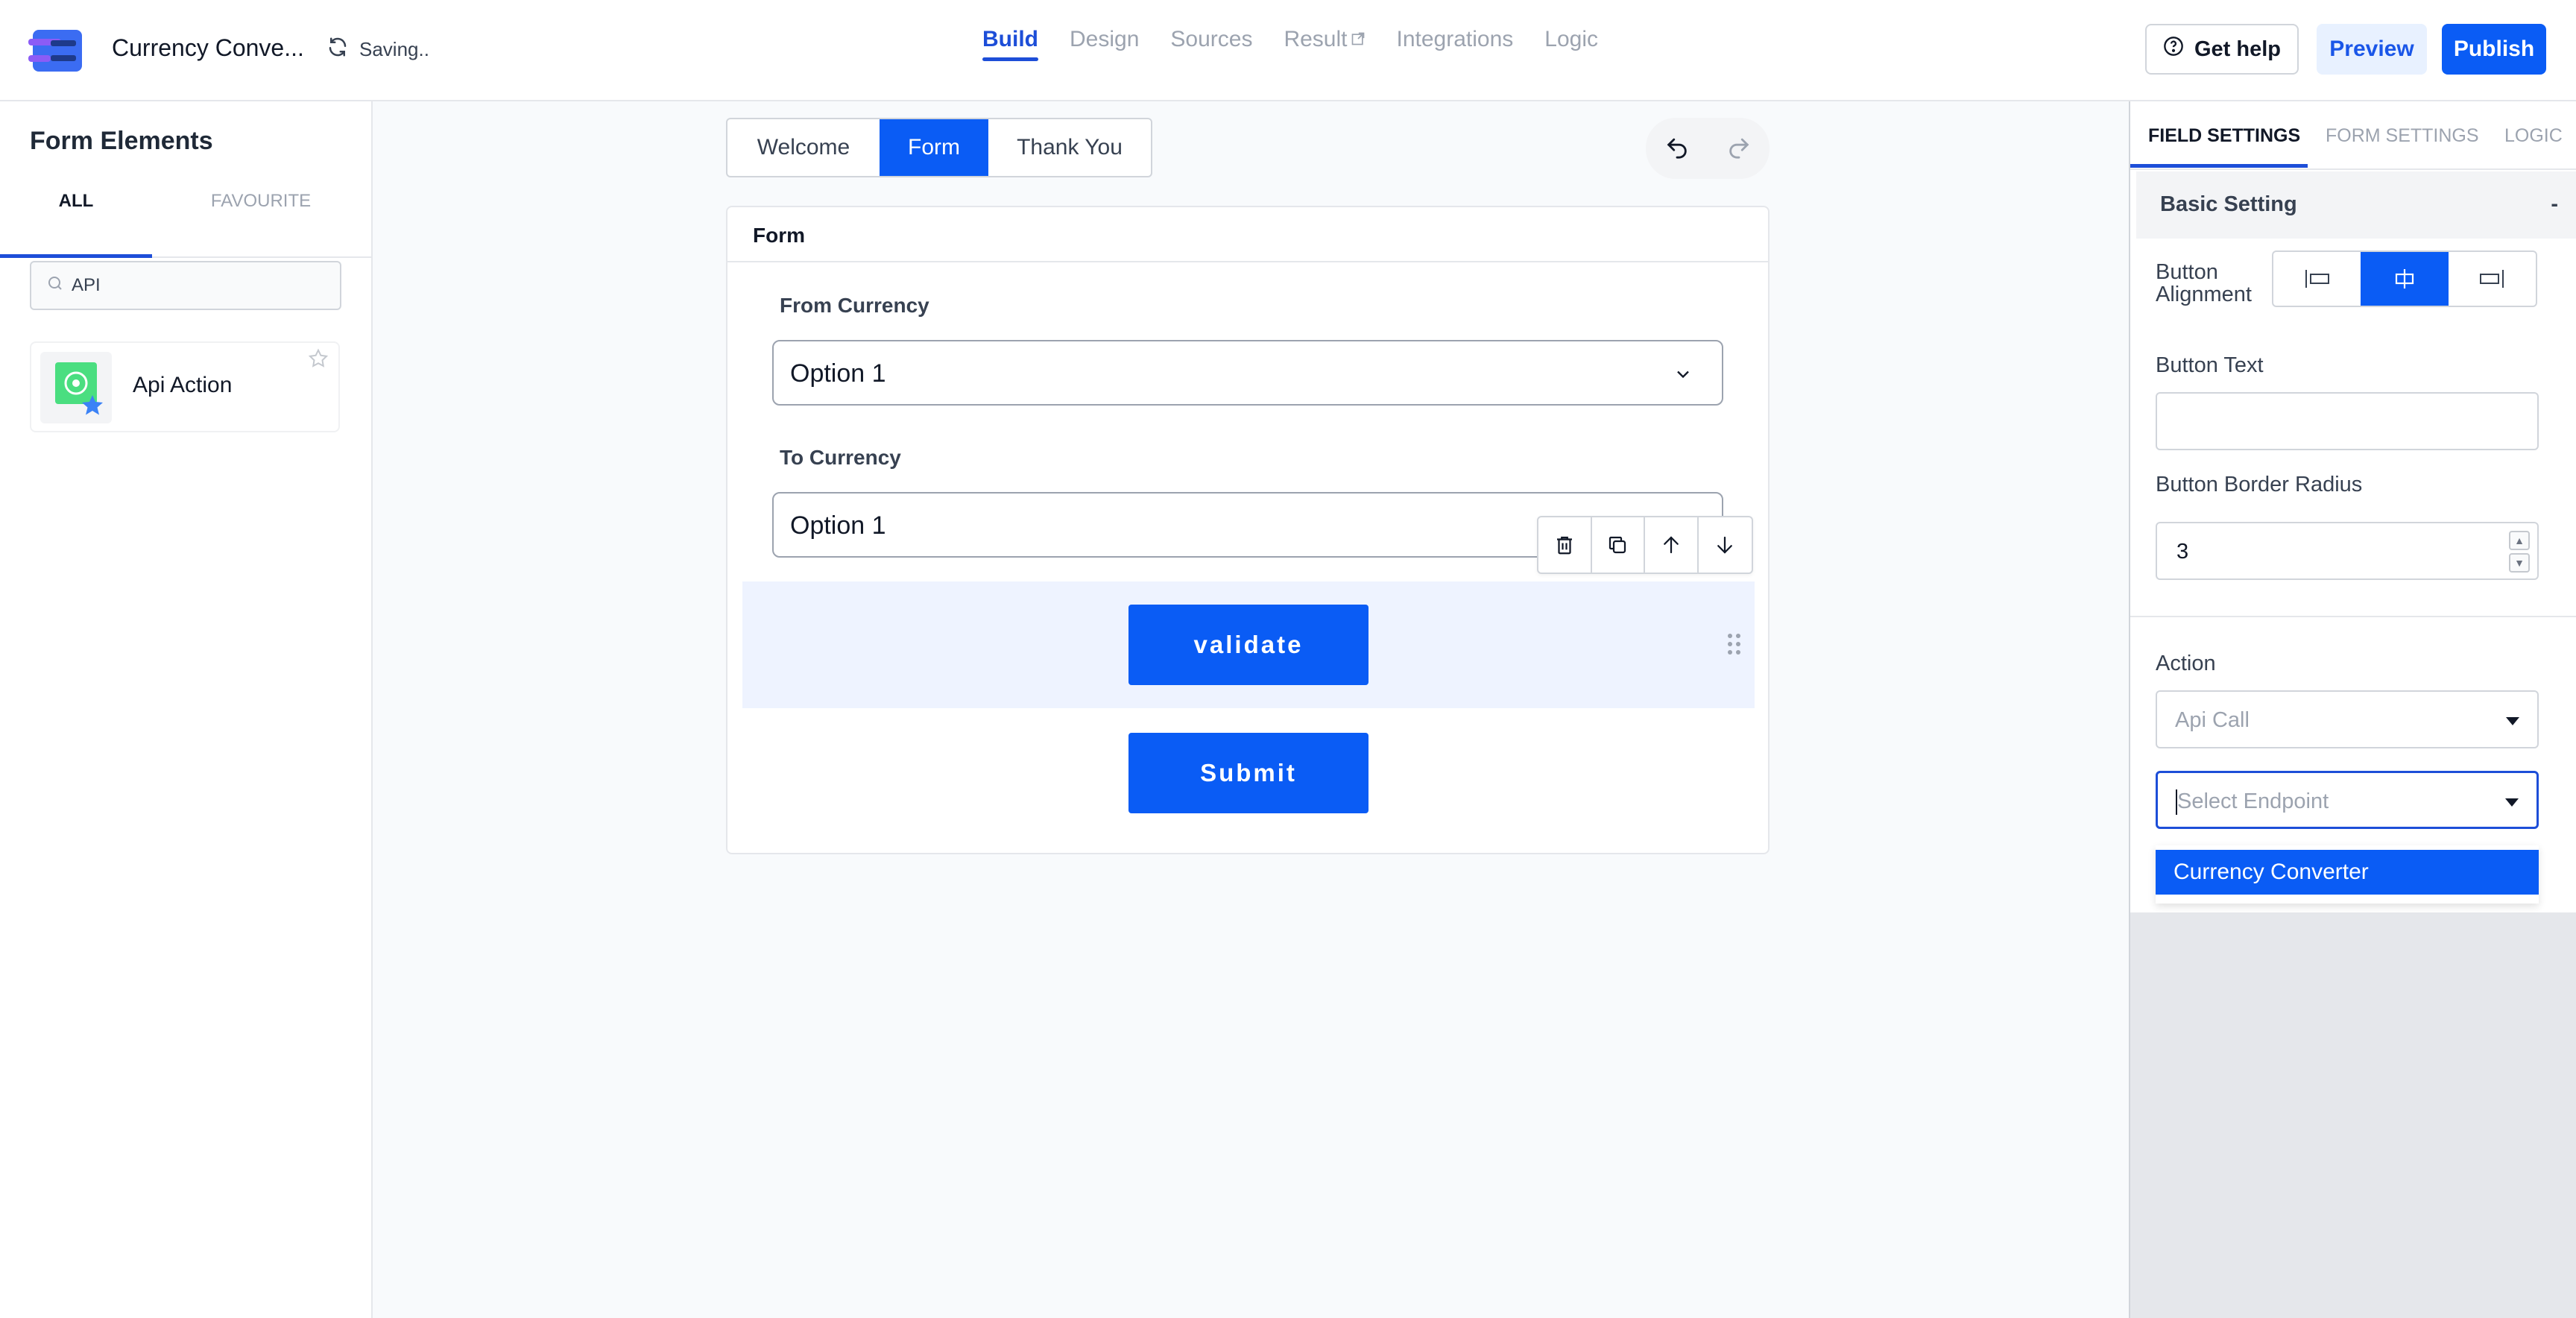  I want to click on search-icon, so click(55, 286).